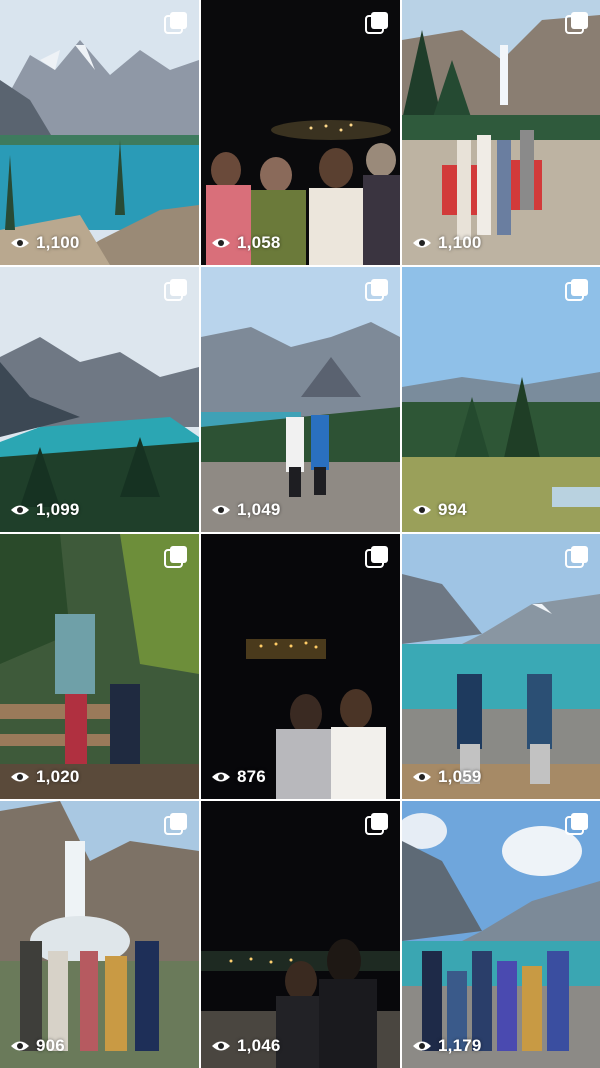  Describe the element at coordinates (259, 509) in the screenshot. I see `view-count-label: 1,049` at that location.